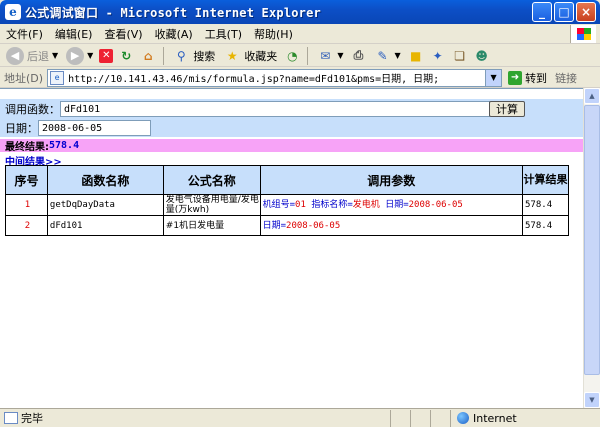  What do you see at coordinates (416, 56) in the screenshot?
I see `discuss-icon: ■` at bounding box center [416, 56].